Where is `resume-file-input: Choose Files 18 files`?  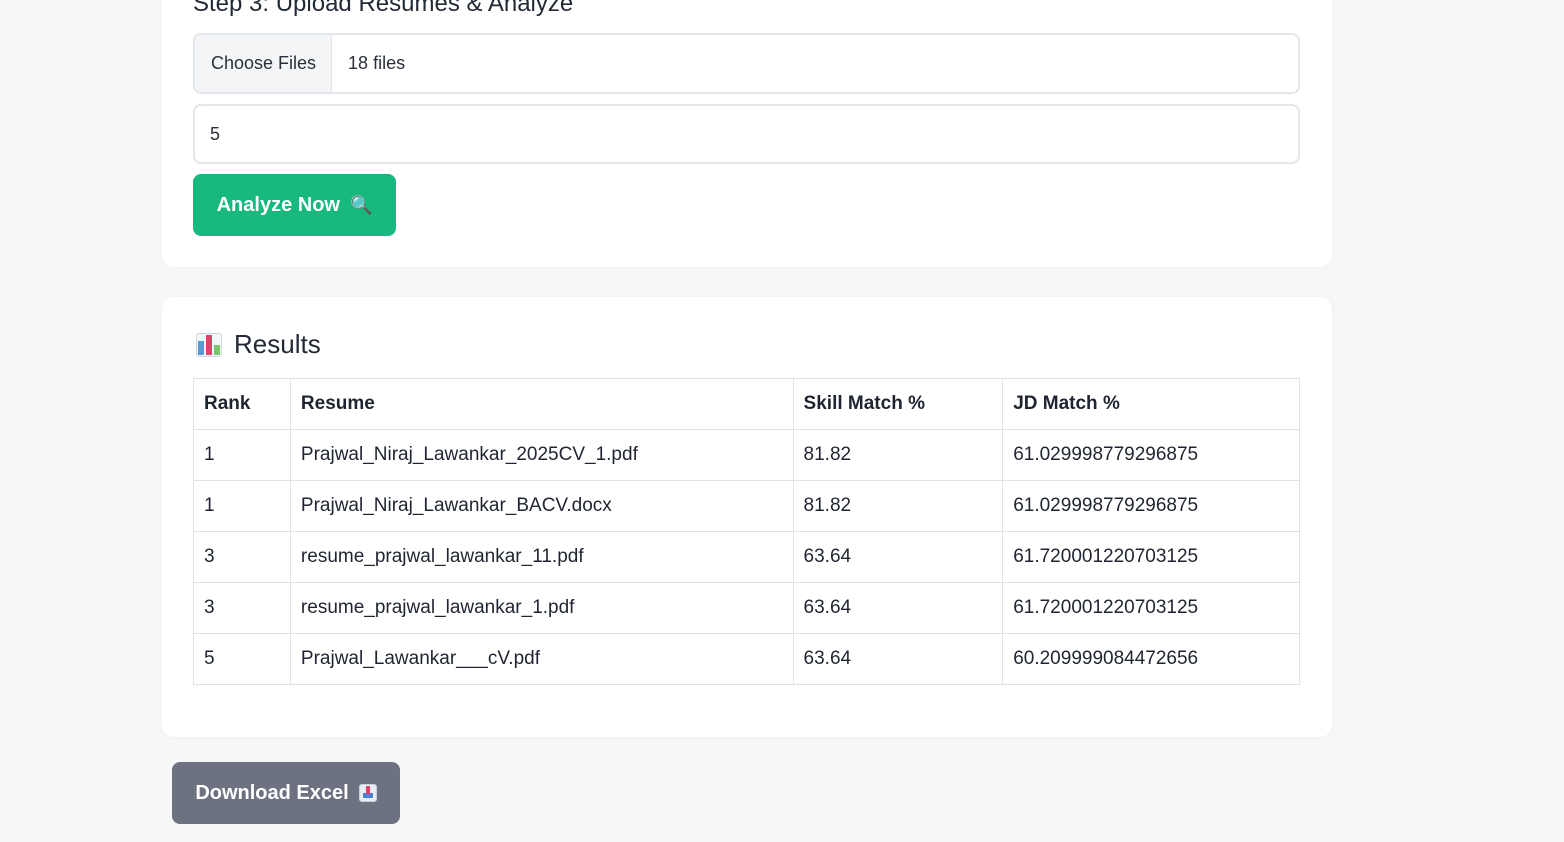 resume-file-input: Choose Files 18 files is located at coordinates (746, 63).